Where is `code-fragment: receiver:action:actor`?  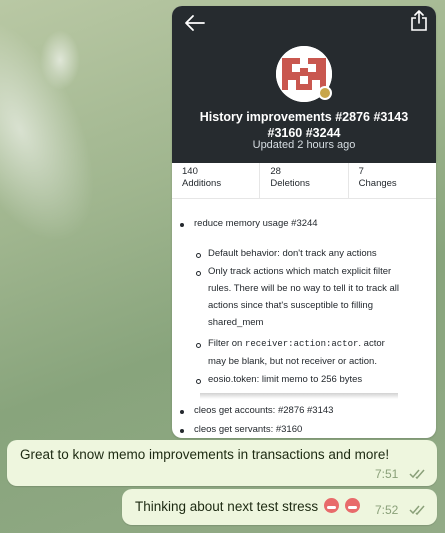 code-fragment: receiver:action:actor is located at coordinates (301, 344).